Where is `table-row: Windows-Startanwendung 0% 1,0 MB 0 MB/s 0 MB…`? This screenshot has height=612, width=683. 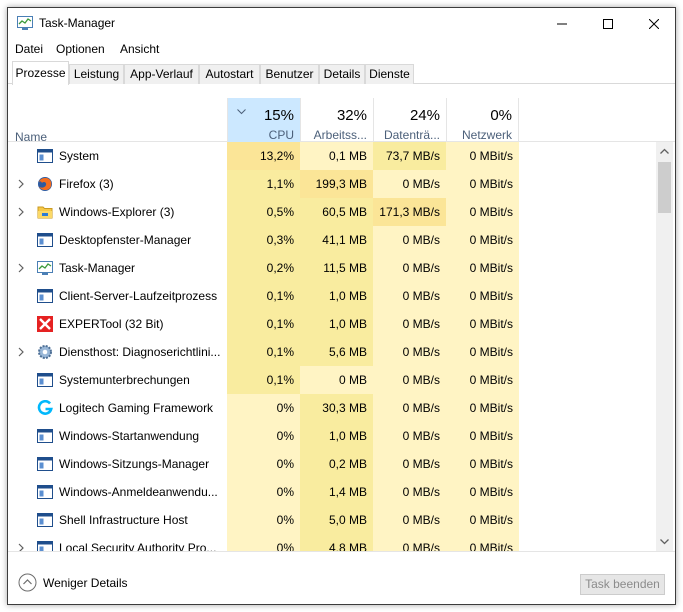
table-row: Windows-Startanwendung 0% 1,0 MB 0 MB/s 0 MB… is located at coordinates (332, 436).